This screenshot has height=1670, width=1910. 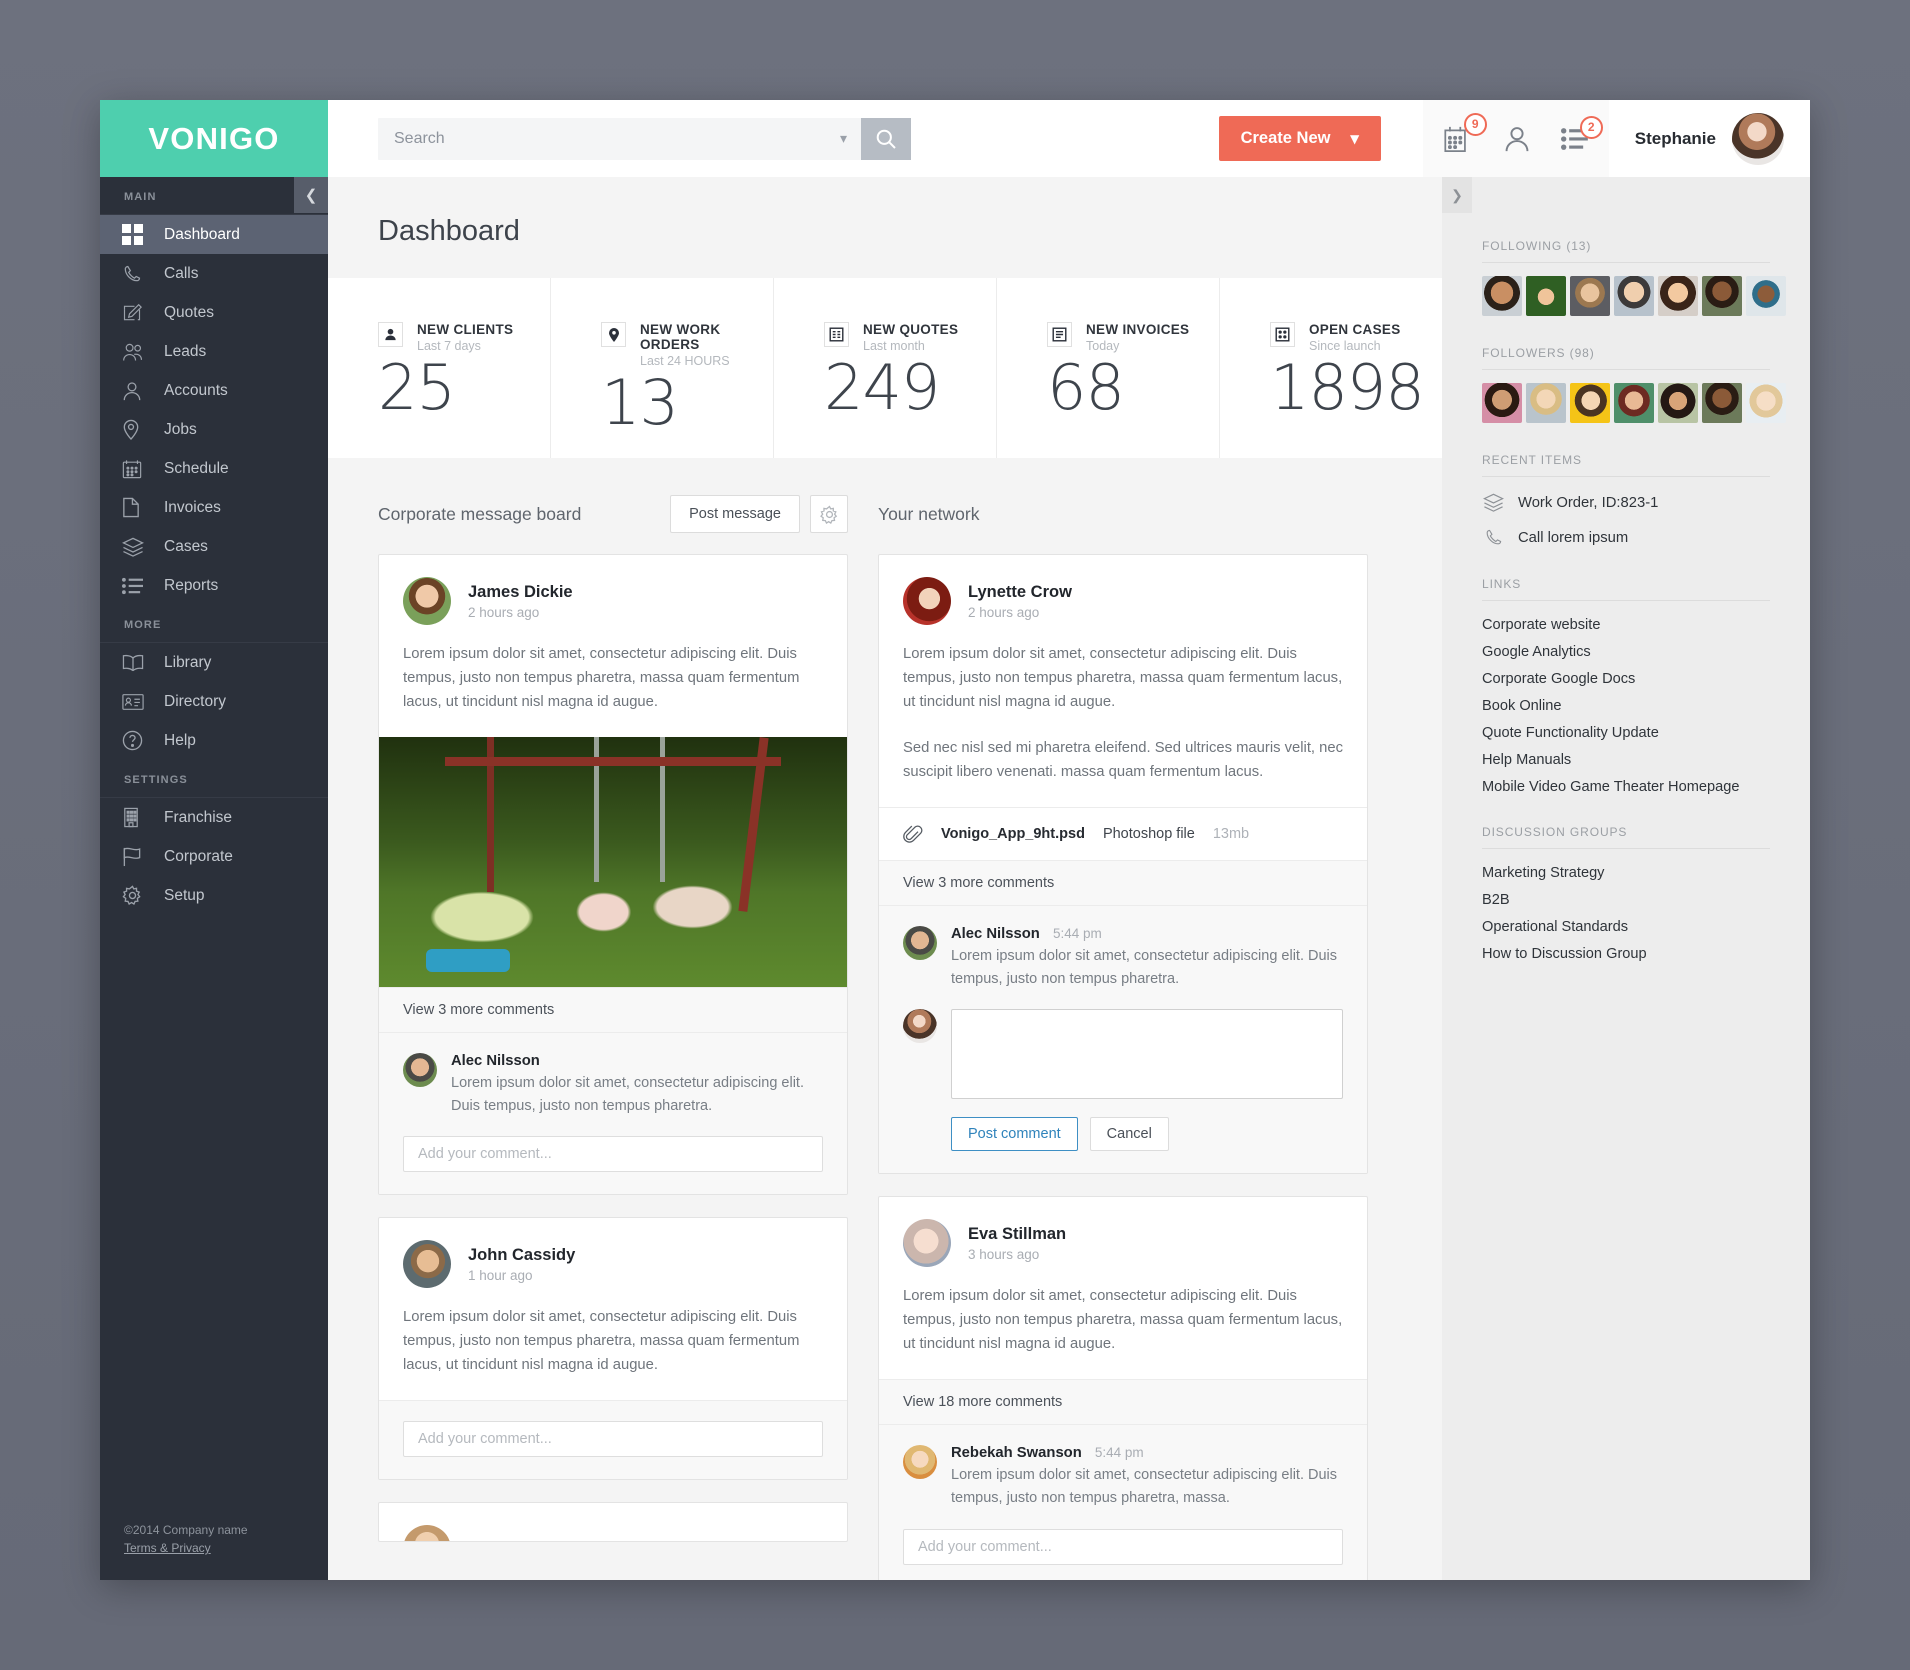 What do you see at coordinates (214, 351) in the screenshot?
I see `sidebar-item-leads: Leads` at bounding box center [214, 351].